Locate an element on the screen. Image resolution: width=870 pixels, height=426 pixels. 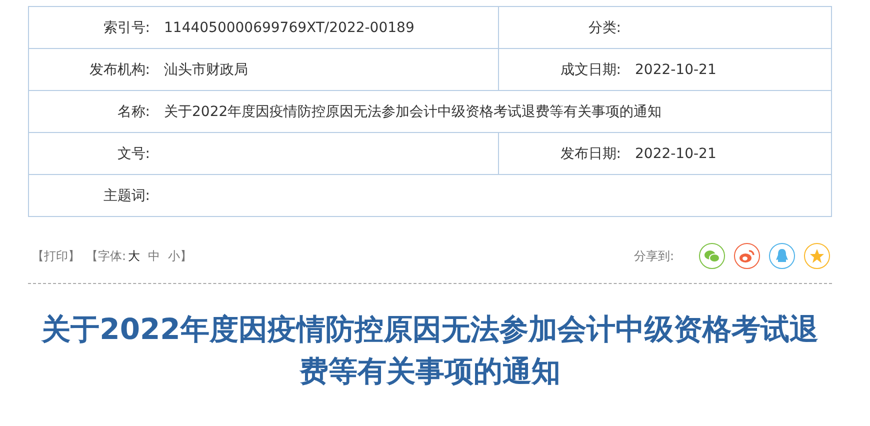
field-label: 文号: is located at coordinates (133, 153).